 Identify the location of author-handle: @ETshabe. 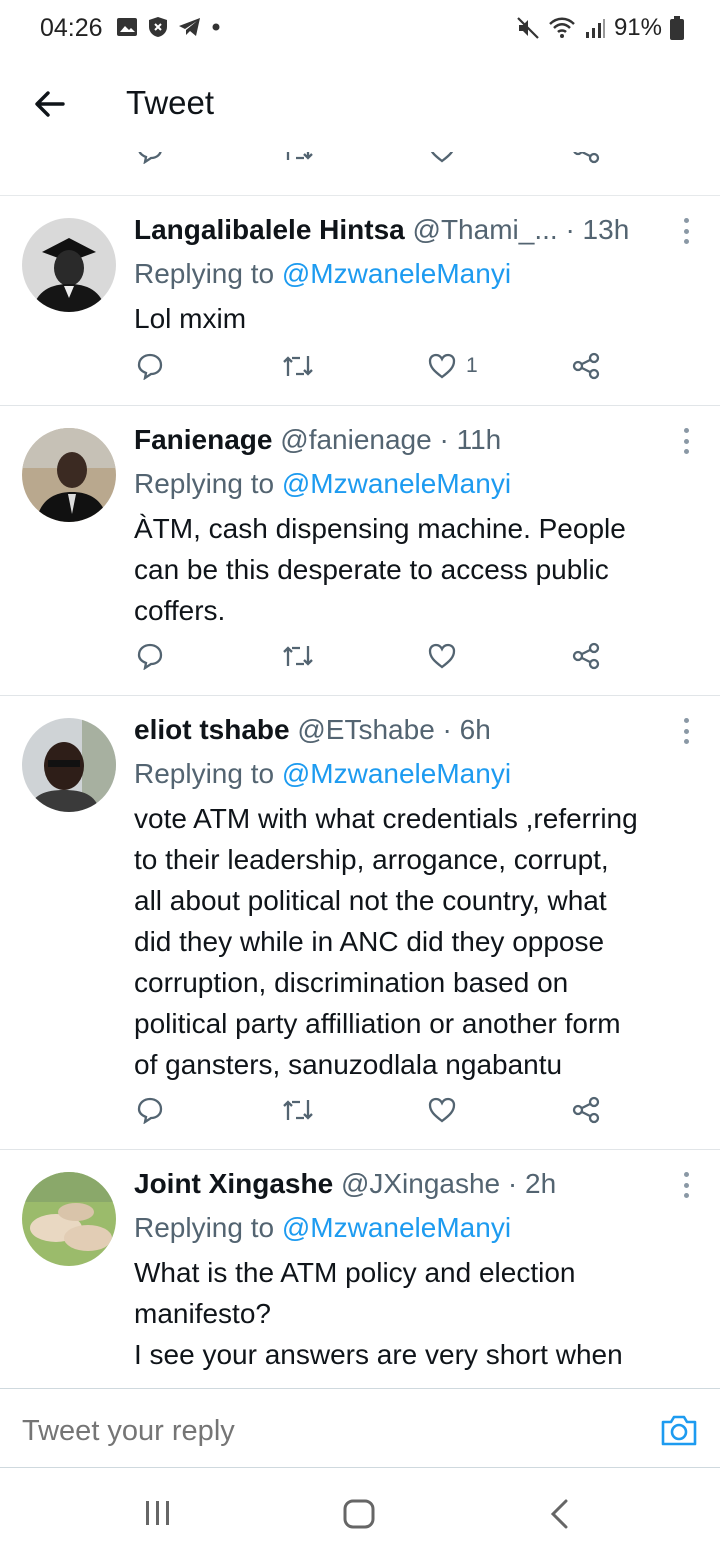
(365, 729).